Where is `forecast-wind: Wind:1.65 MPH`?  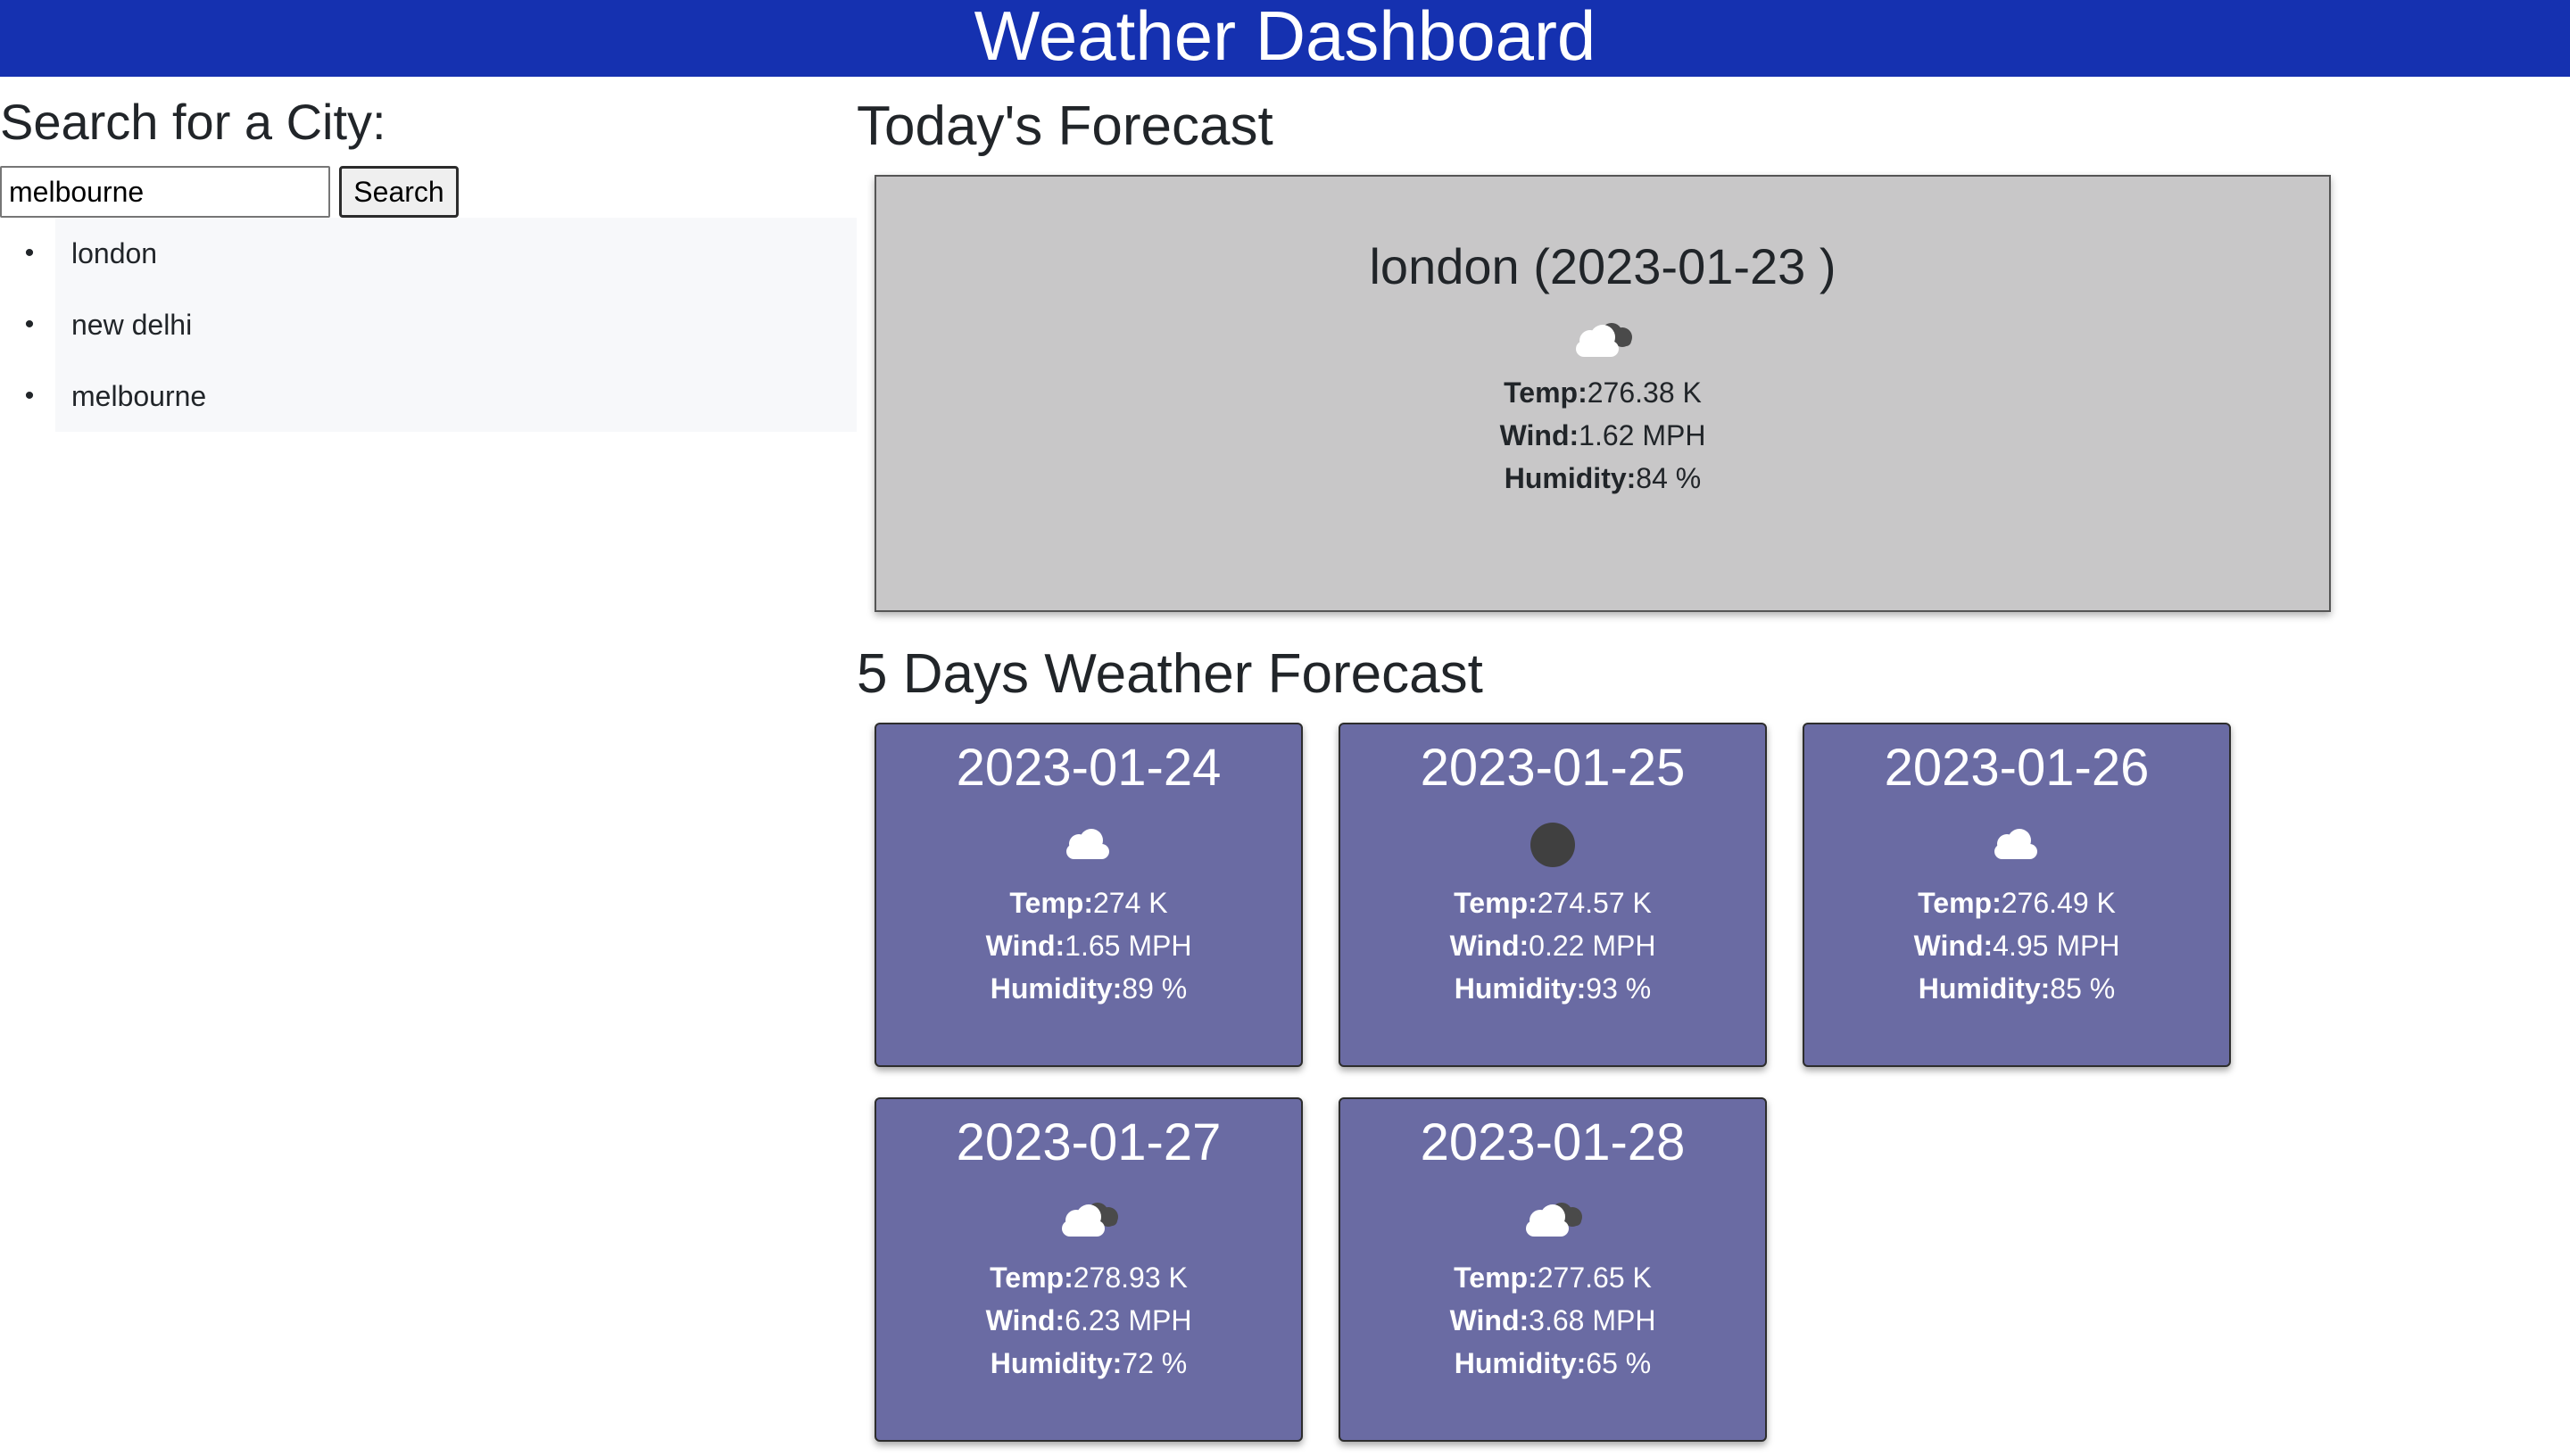
forecast-wind: Wind:1.65 MPH is located at coordinates (1088, 946).